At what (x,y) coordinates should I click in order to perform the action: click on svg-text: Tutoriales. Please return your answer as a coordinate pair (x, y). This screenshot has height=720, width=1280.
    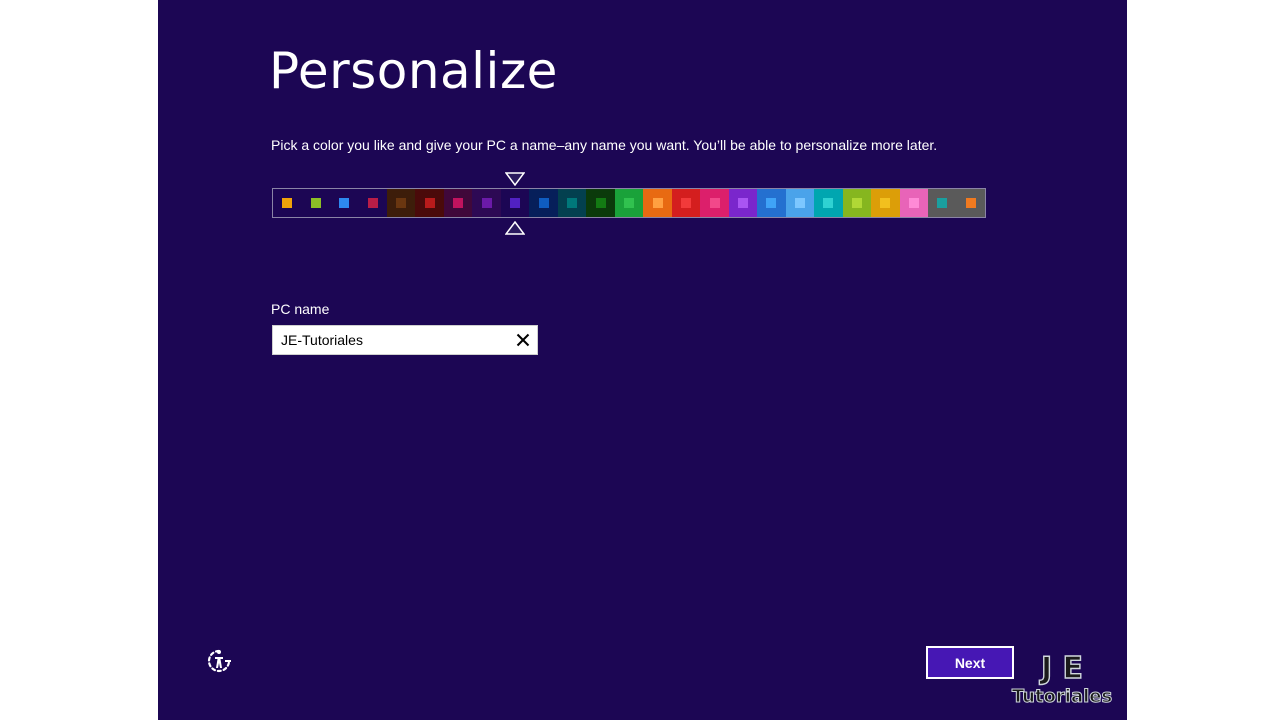
    Looking at the image, I should click on (1062, 696).